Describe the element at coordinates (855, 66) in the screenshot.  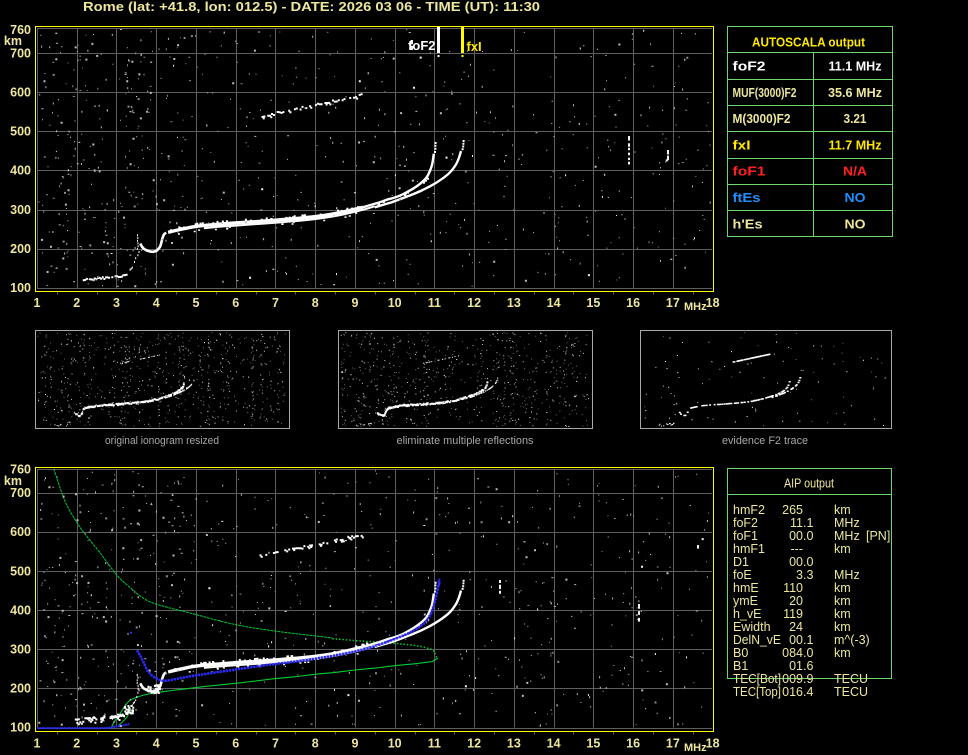
I see `svg-text: 11.1 MHz` at that location.